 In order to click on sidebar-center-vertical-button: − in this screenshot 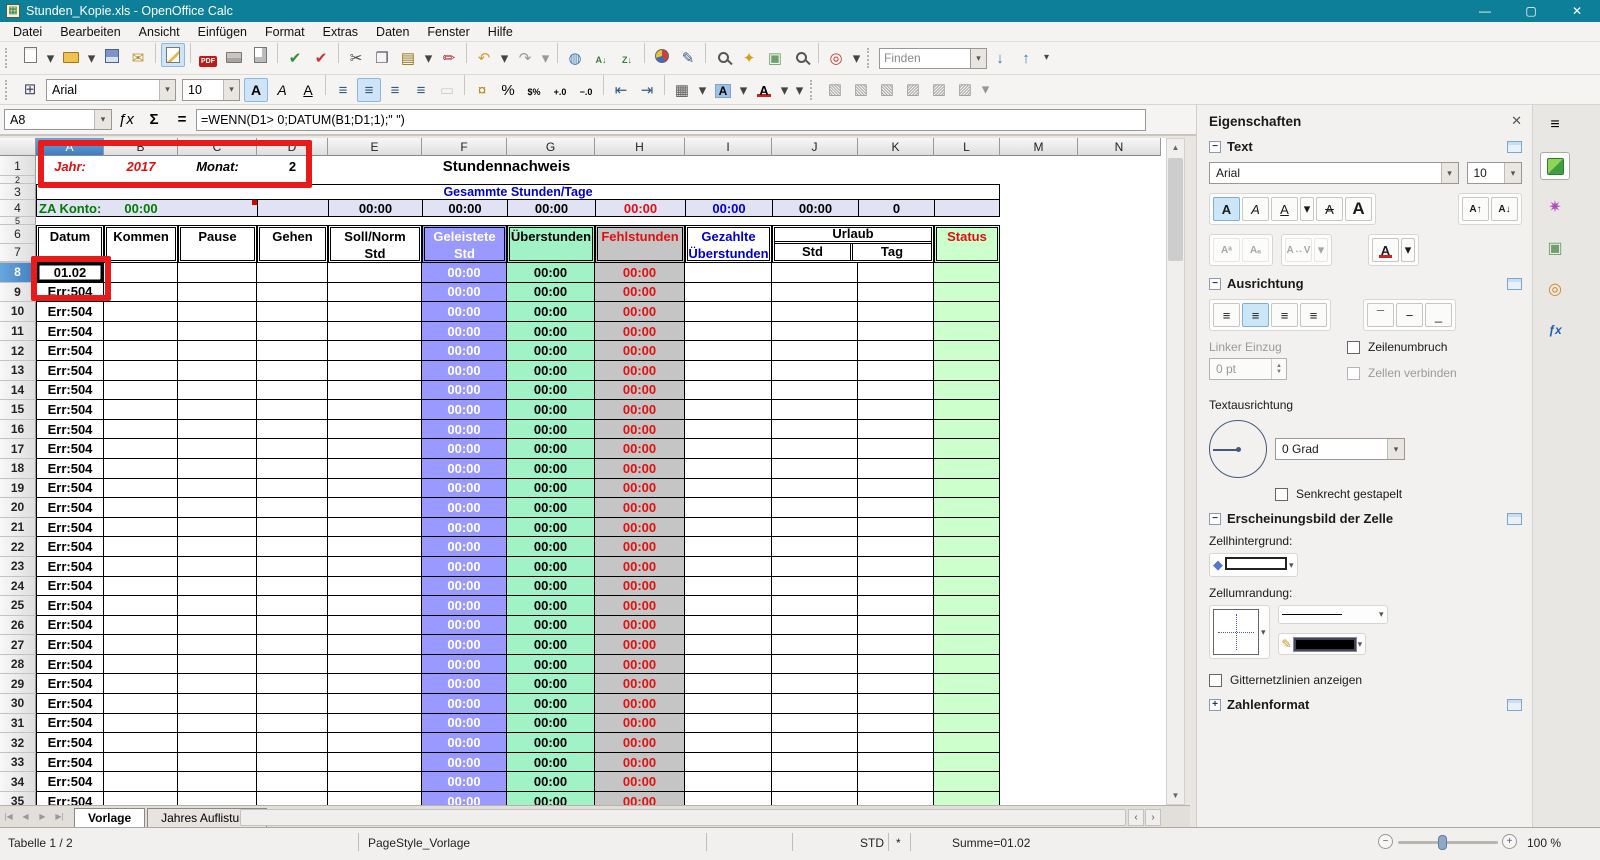, I will do `click(1409, 315)`.